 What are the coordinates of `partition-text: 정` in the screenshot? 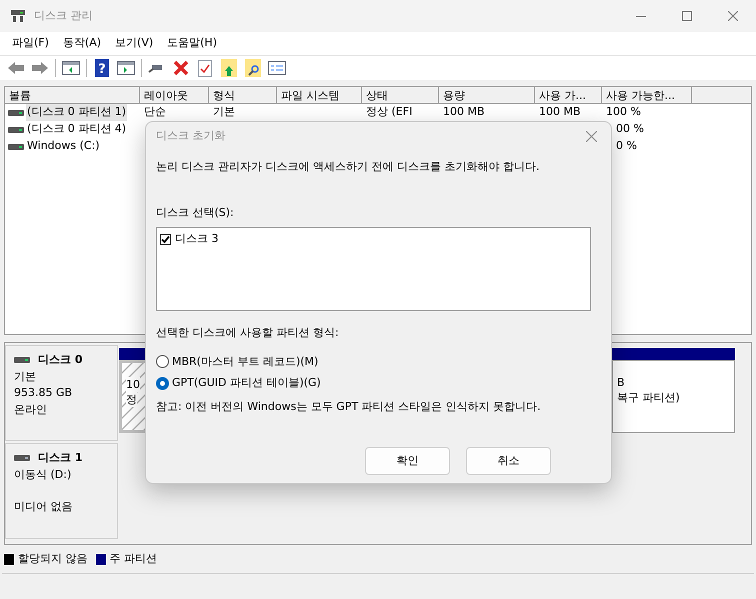 It's located at (131, 399).